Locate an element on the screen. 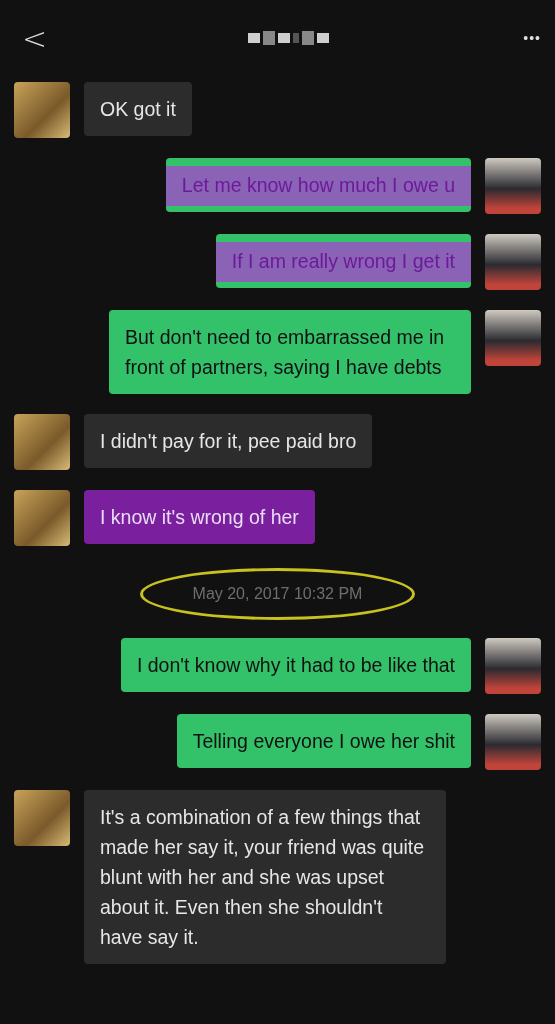 The height and width of the screenshot is (1024, 555). message-bubble: Telling everyone I owe her shit is located at coordinates (323, 741).